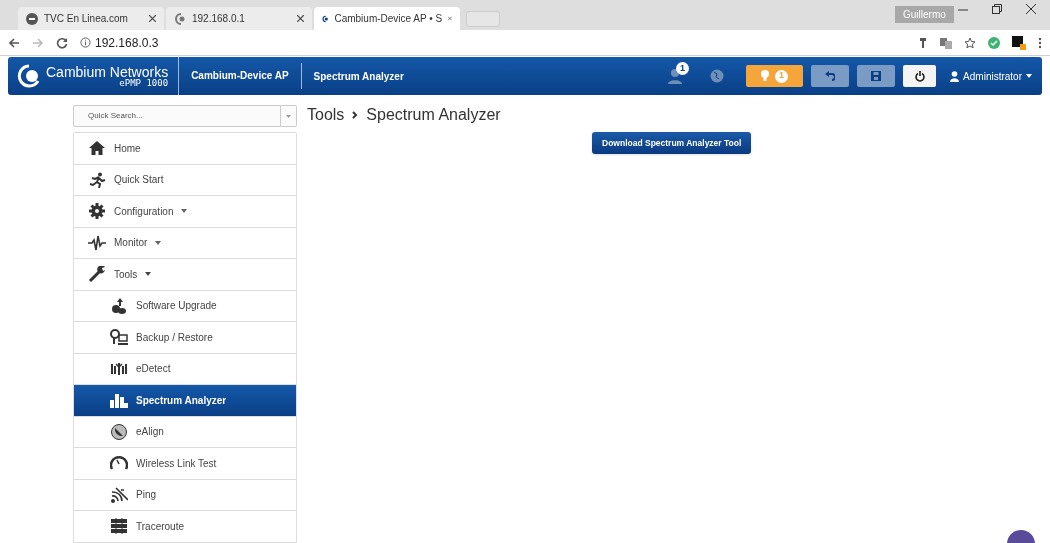  I want to click on save-icon, so click(876, 76).